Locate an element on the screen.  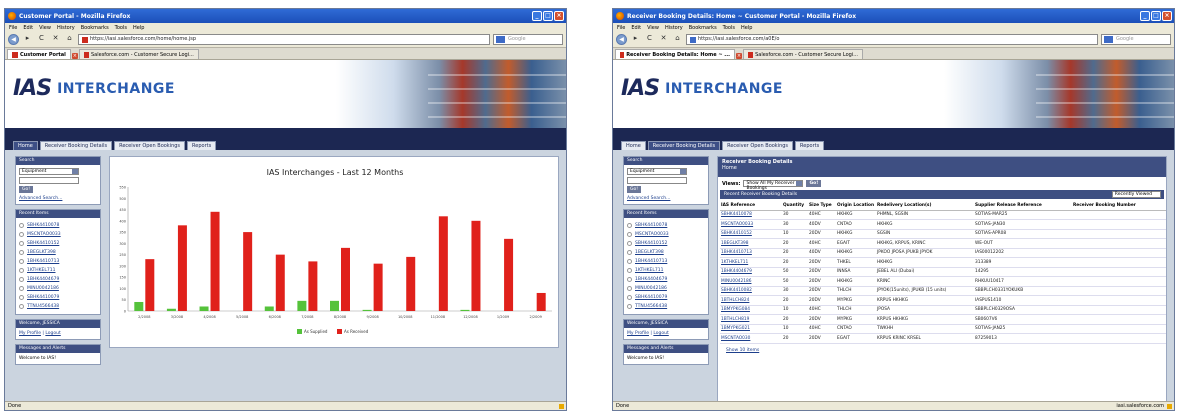
column-header: Size Type is located at coordinates (822, 206).